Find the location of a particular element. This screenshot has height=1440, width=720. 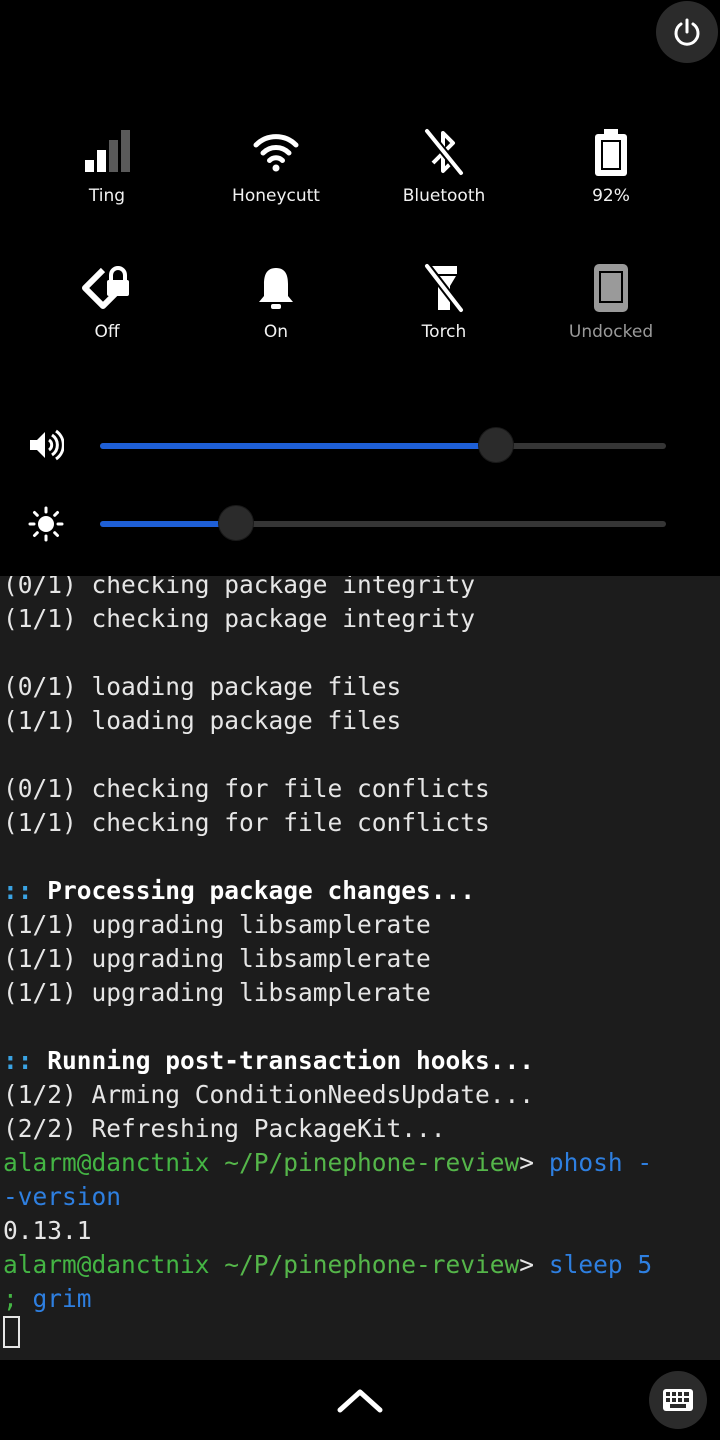

cellular-signal-icon is located at coordinates (107, 151).